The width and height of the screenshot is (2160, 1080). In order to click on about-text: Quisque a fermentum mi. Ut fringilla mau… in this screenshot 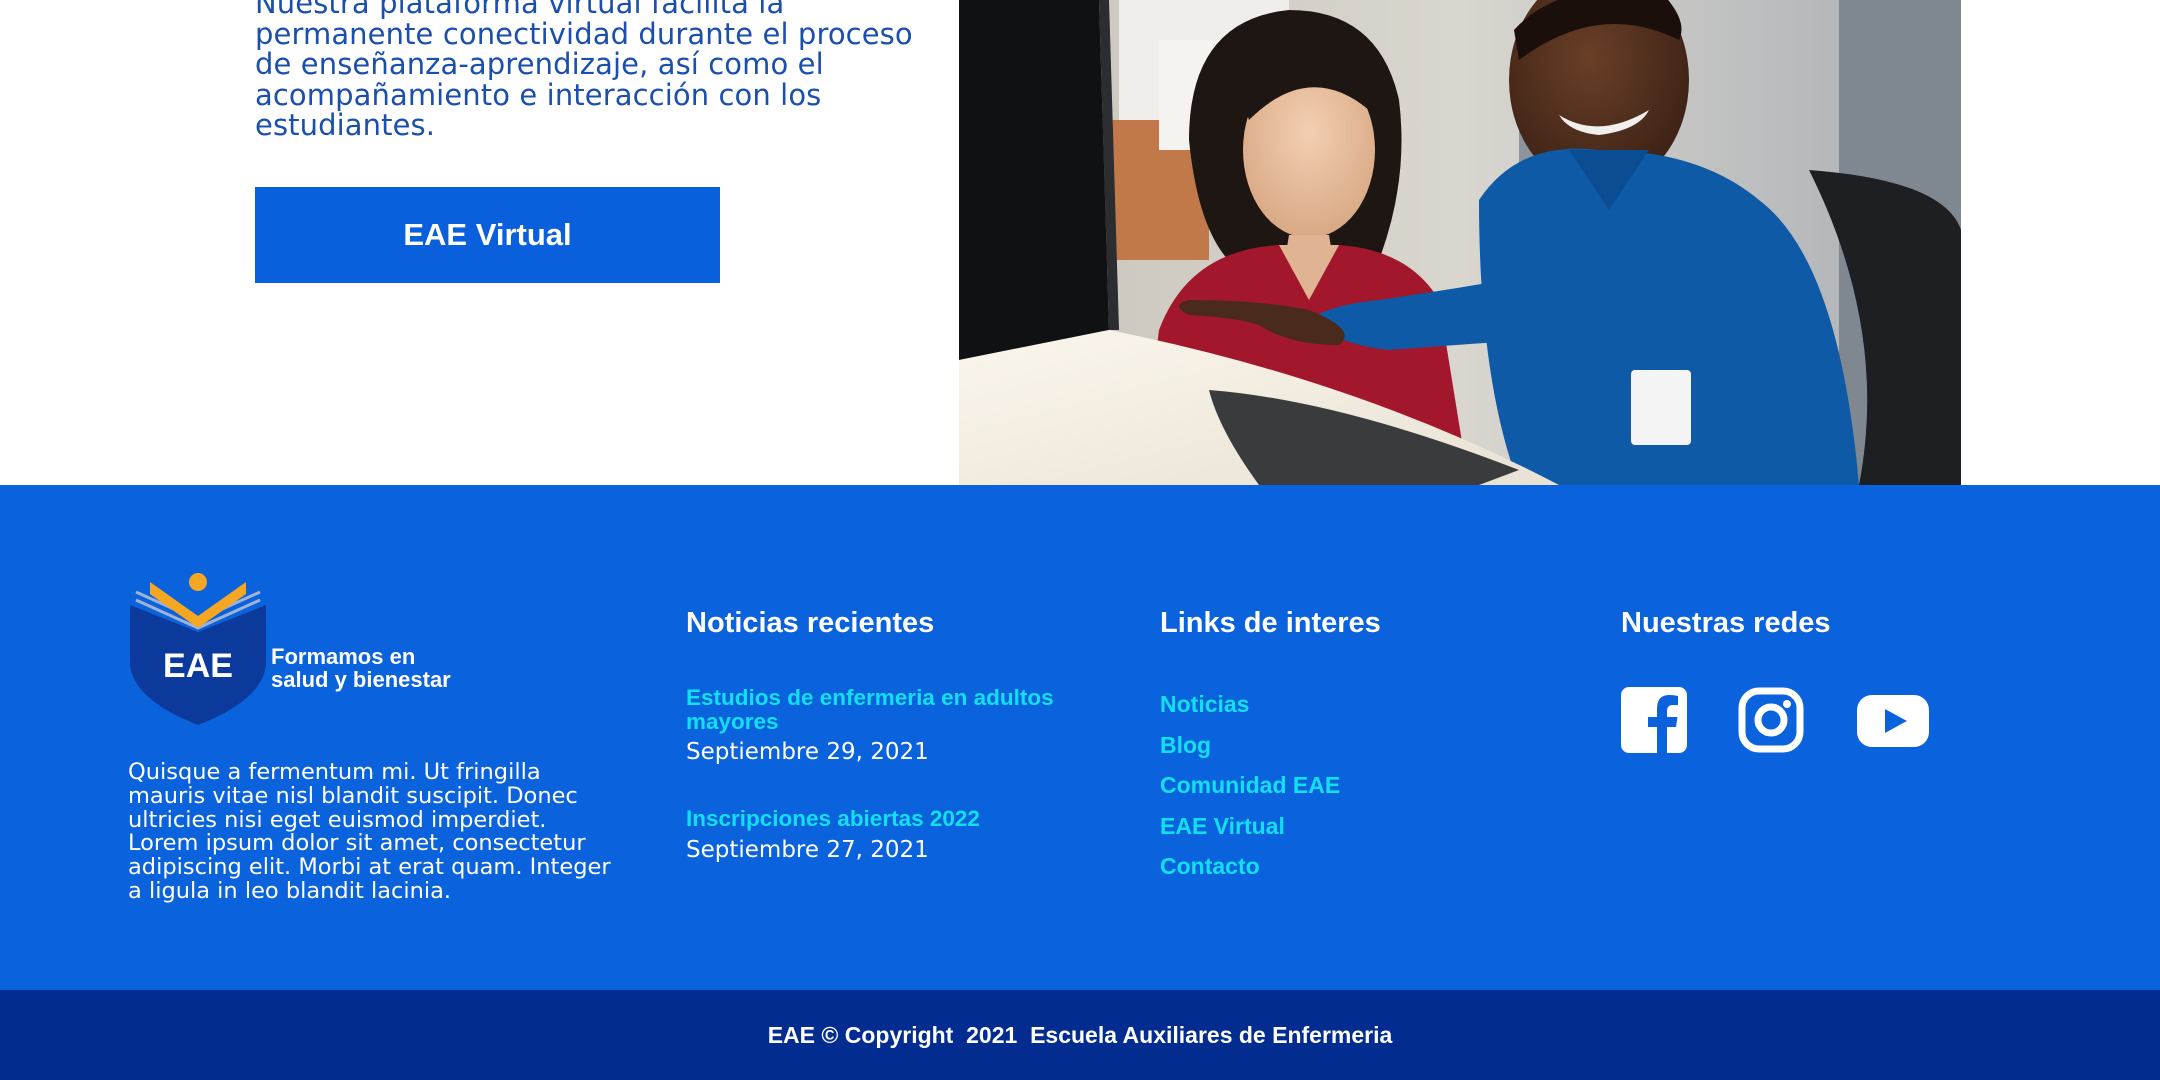, I will do `click(369, 831)`.